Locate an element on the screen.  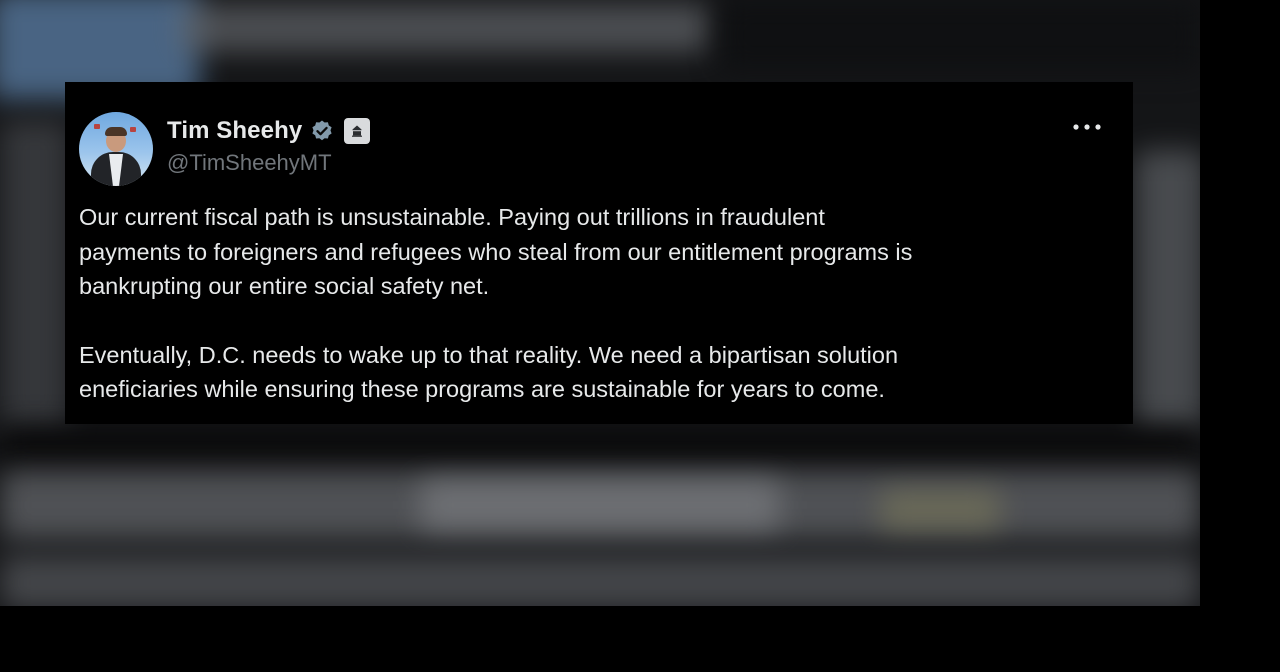
government-affiliate-icon is located at coordinates (357, 131).